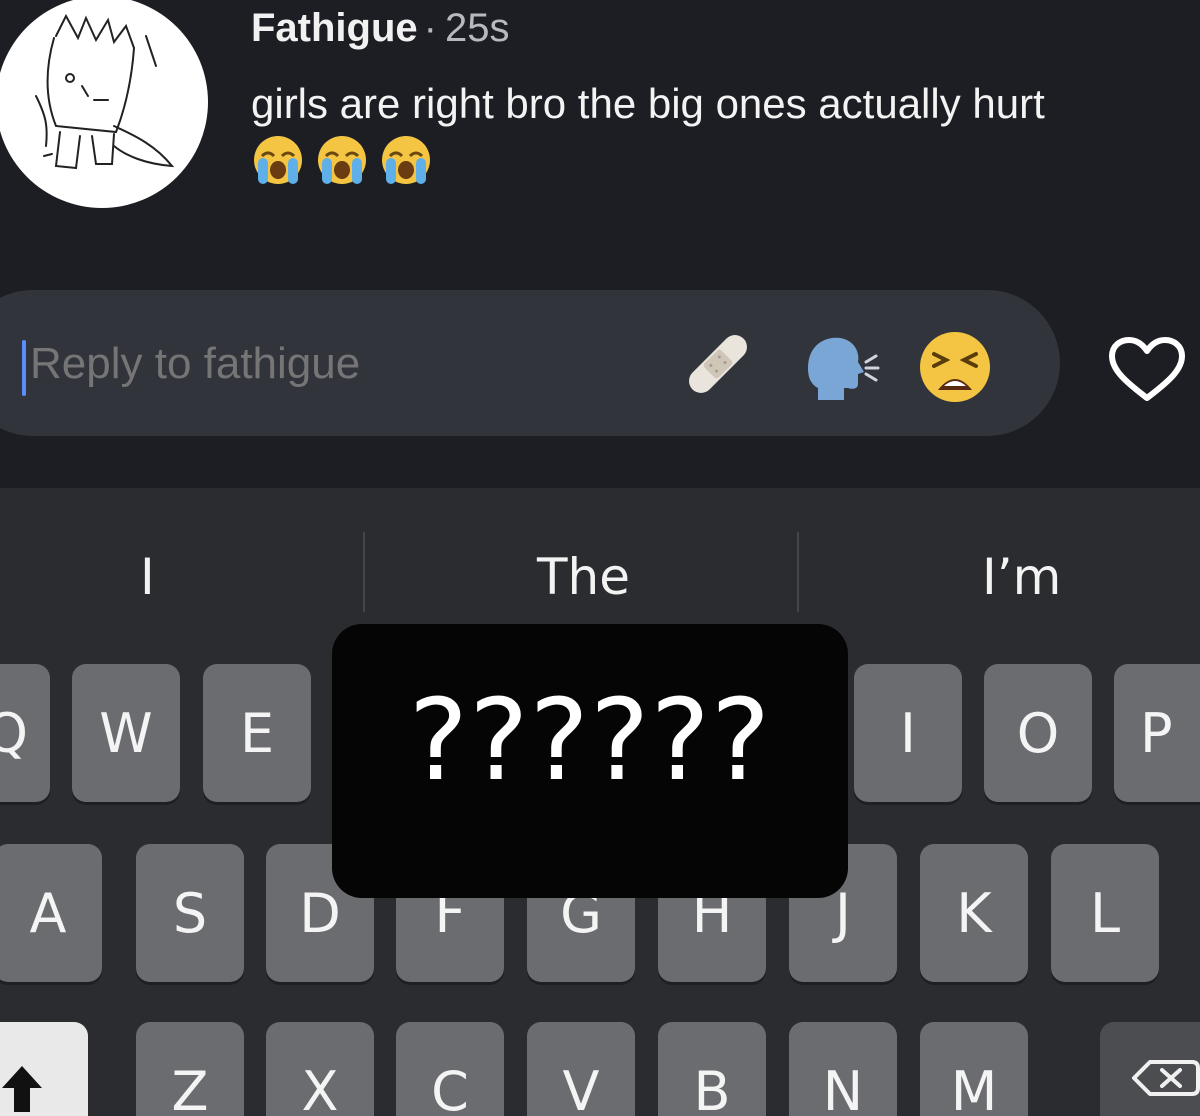 This screenshot has width=1200, height=1116. Describe the element at coordinates (257, 733) in the screenshot. I see `key-e: E` at that location.